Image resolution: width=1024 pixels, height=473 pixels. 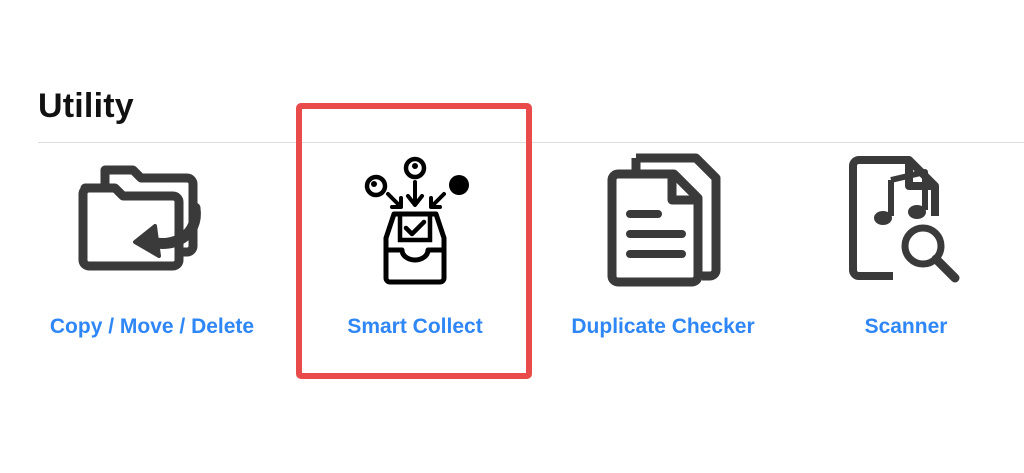 What do you see at coordinates (905, 327) in the screenshot?
I see `scanner-label: Scanner` at bounding box center [905, 327].